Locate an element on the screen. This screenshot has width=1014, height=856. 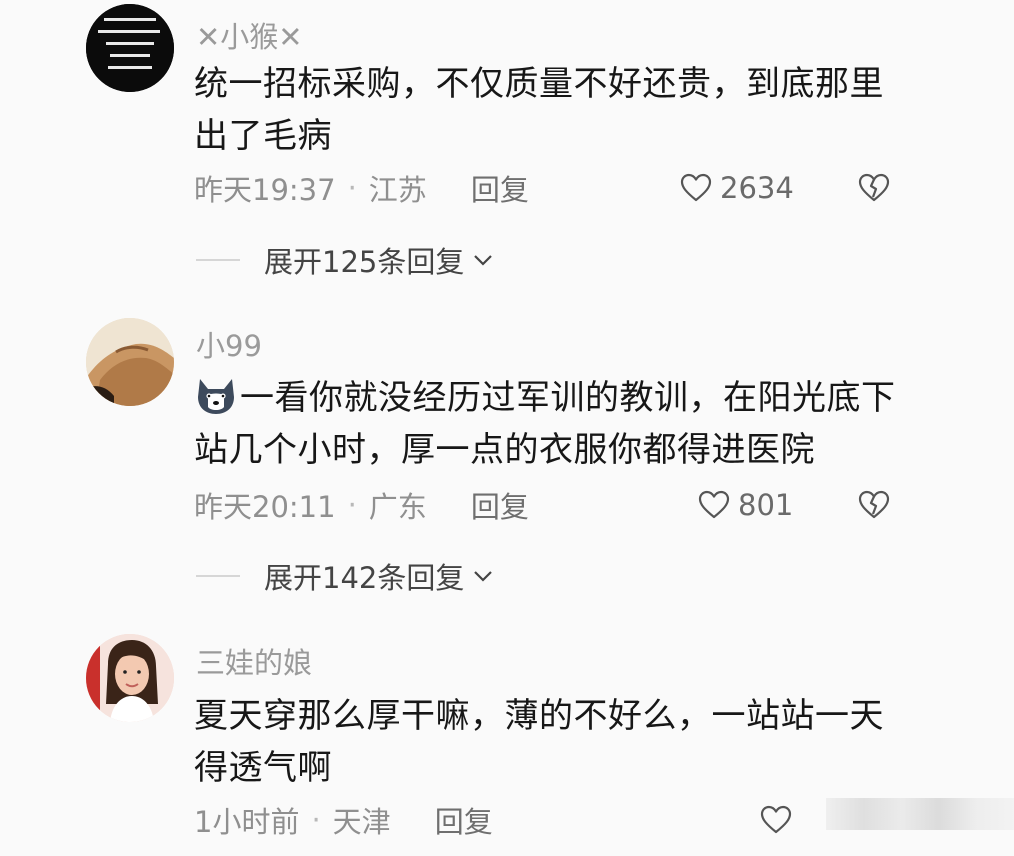
comment-text: 夏天穿那么厚干嘛，薄的不好么，一站站一天得透气啊 is located at coordinates (539, 742).